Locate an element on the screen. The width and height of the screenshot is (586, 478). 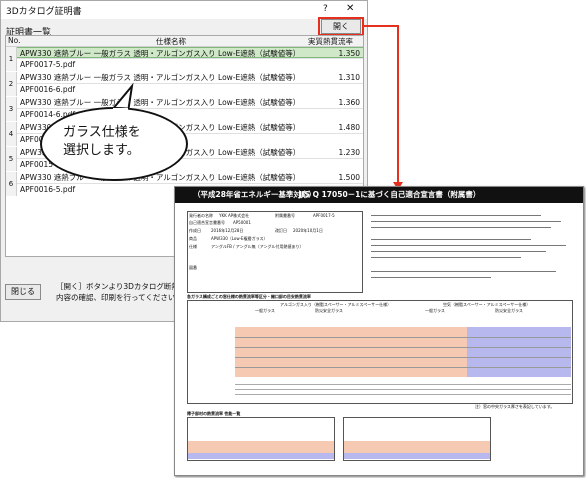
product: APW330（Low-E複層ガラス） is located at coordinates (239, 238).